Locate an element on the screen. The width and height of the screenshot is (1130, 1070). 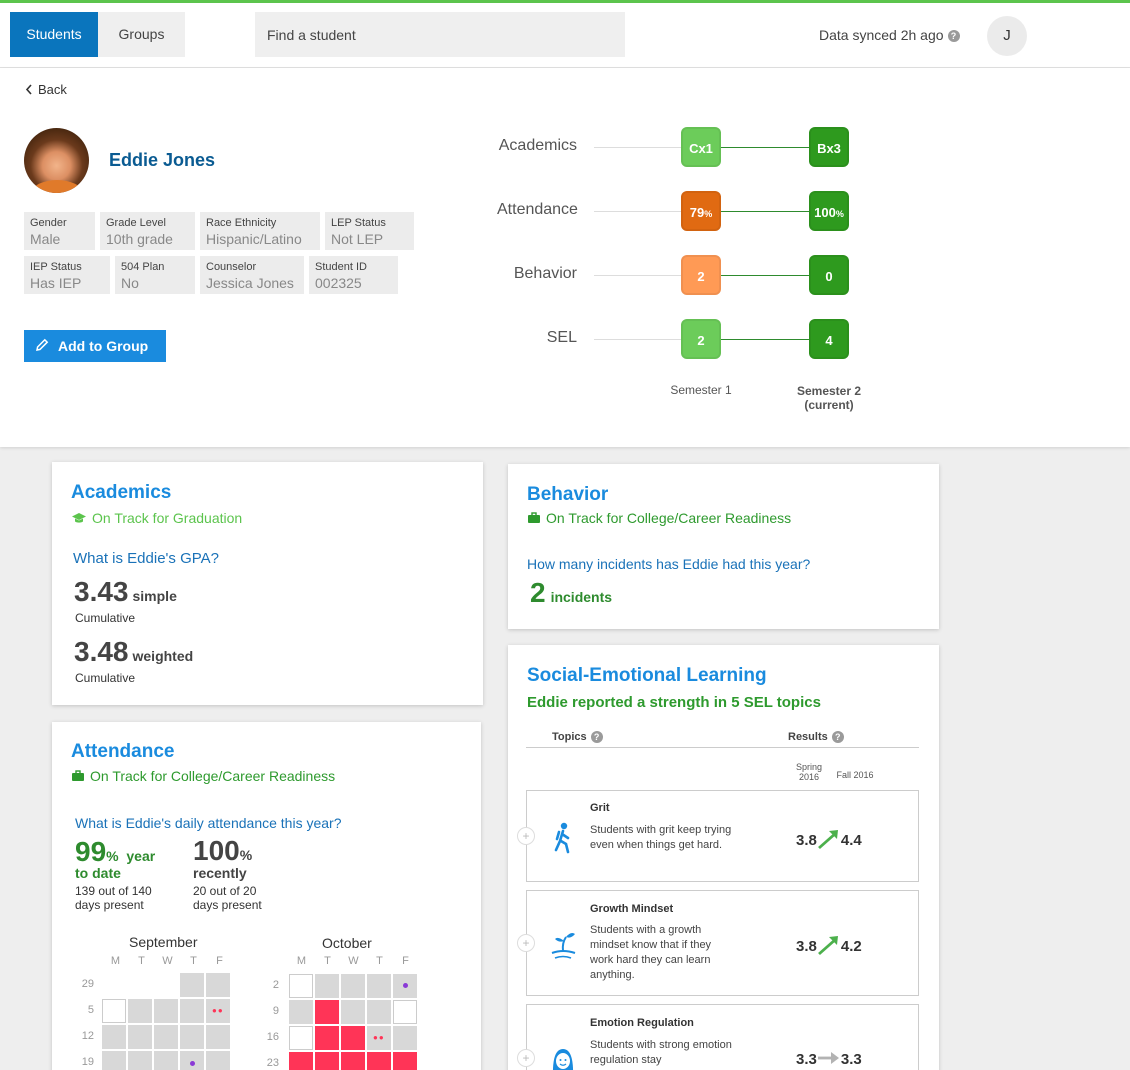
field-iep-status: IEP Status Has IEP is located at coordinates (67, 275).